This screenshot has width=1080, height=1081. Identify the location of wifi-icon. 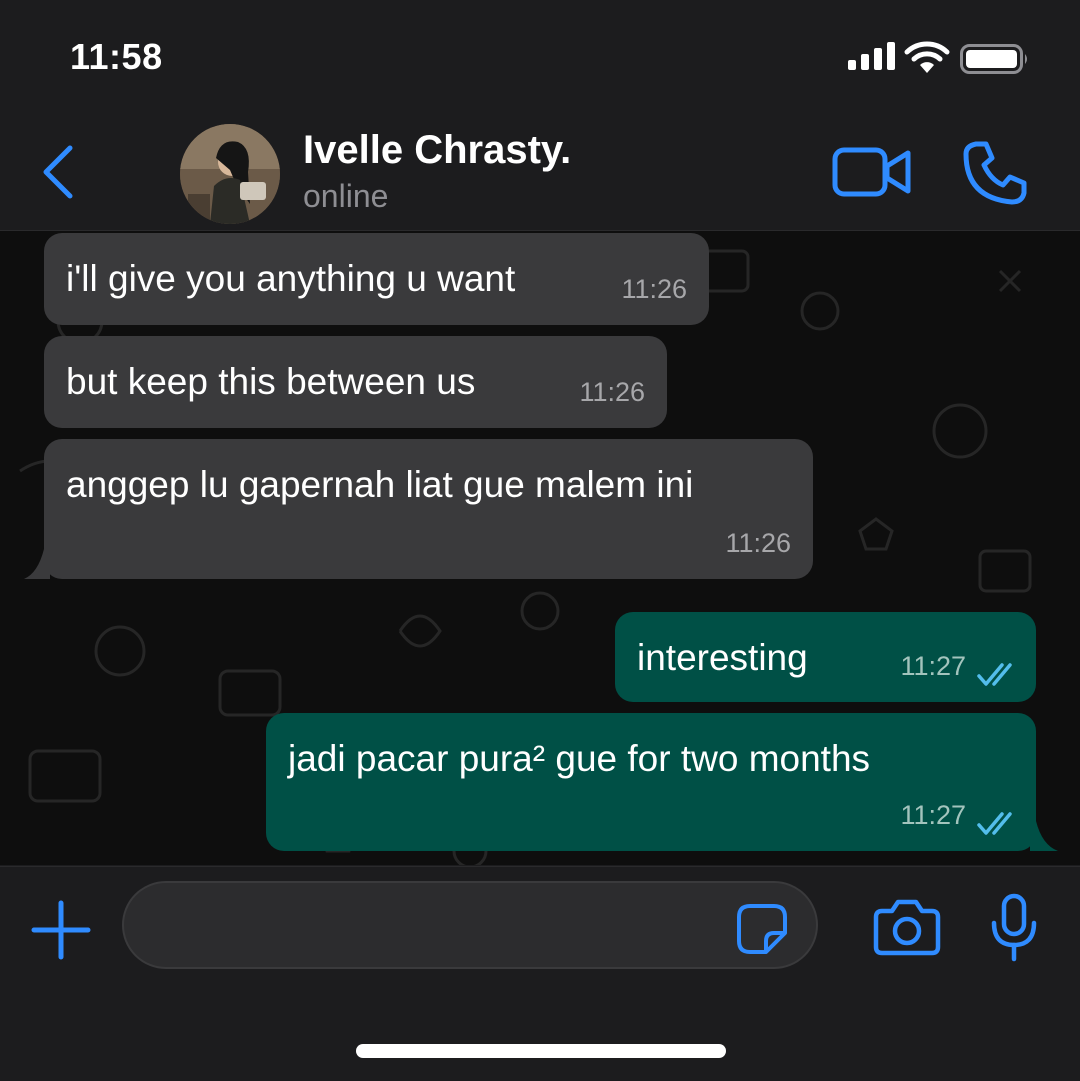
(927, 57).